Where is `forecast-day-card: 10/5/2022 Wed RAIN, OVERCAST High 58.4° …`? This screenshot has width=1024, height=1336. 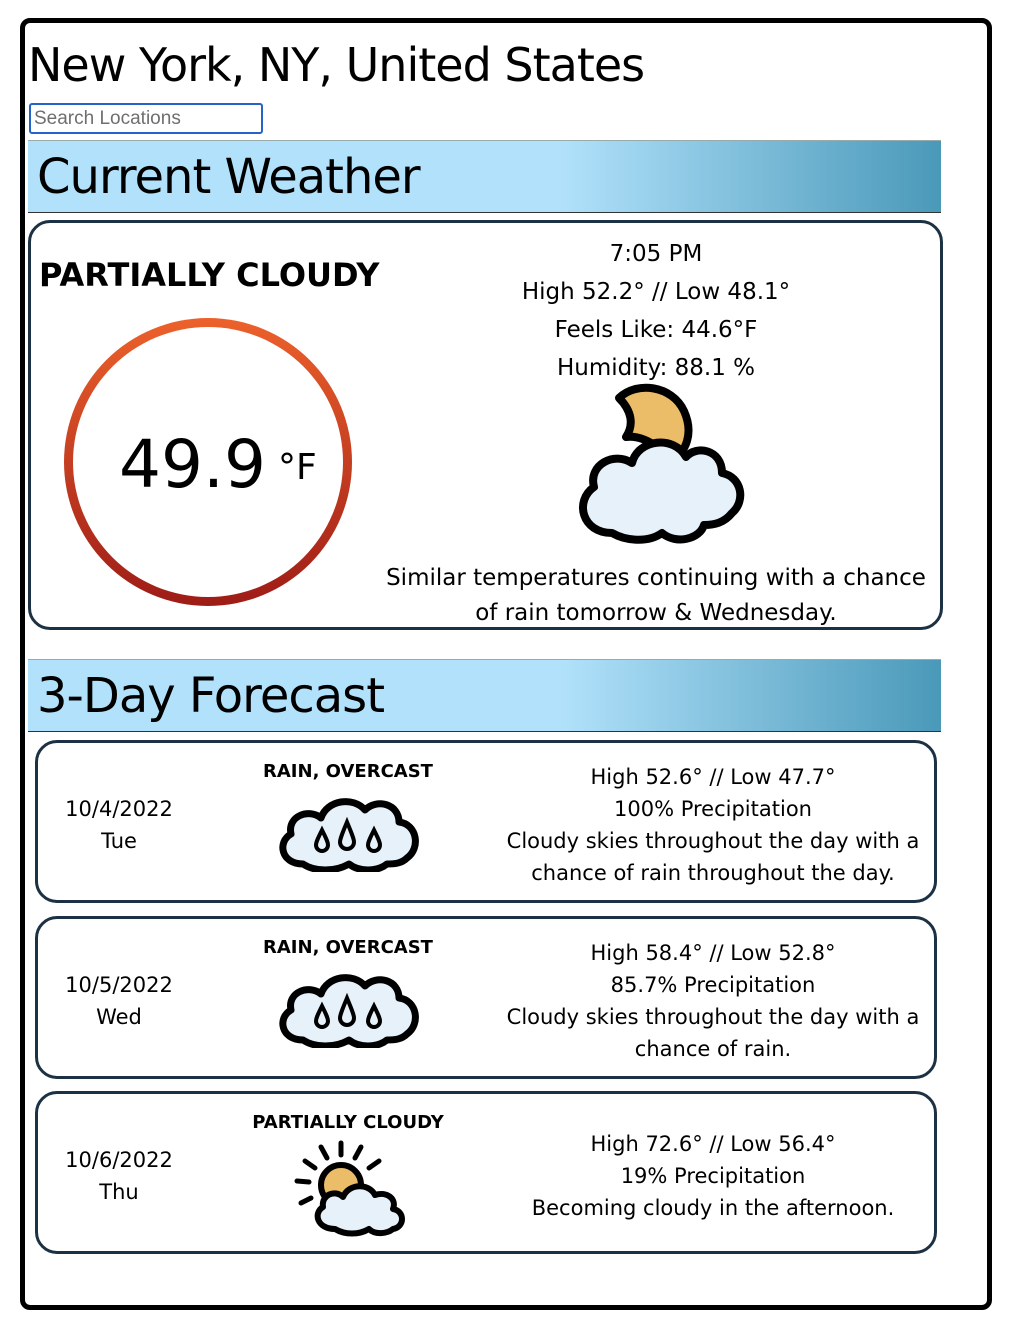
forecast-day-card: 10/5/2022 Wed RAIN, OVERCAST High 58.4° … is located at coordinates (486, 997).